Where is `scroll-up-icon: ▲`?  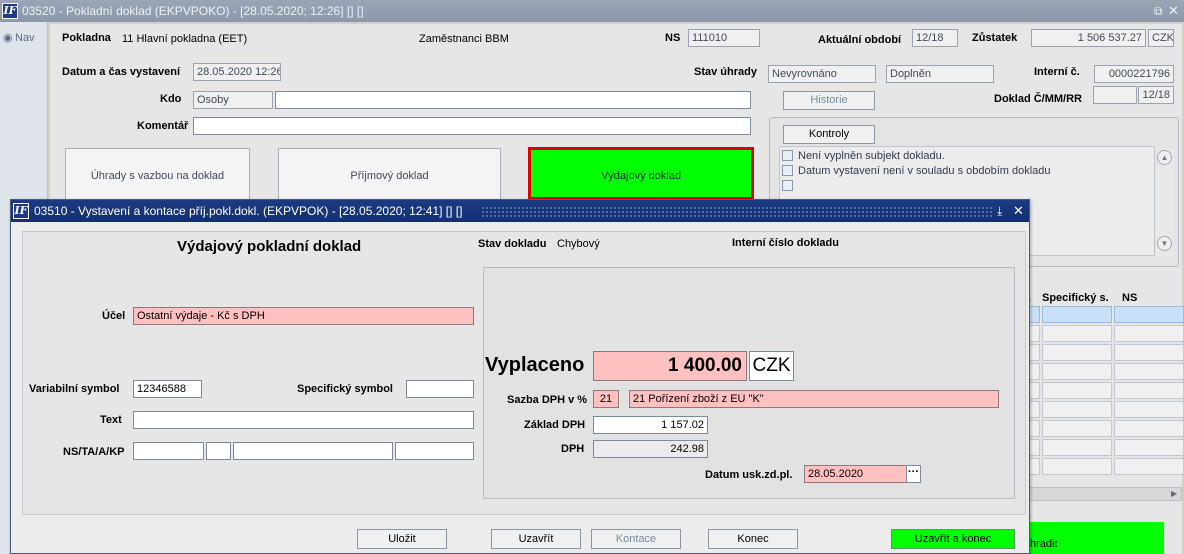 scroll-up-icon: ▲ is located at coordinates (1164, 157).